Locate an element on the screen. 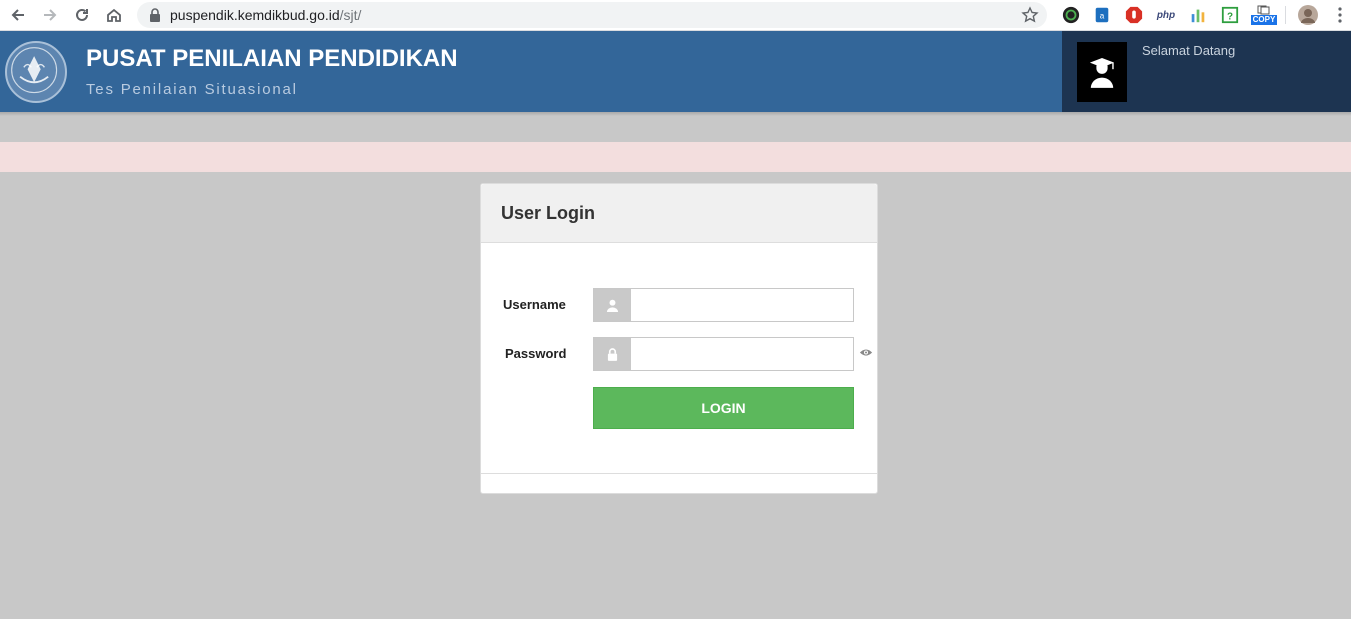  home-button is located at coordinates (114, 15).